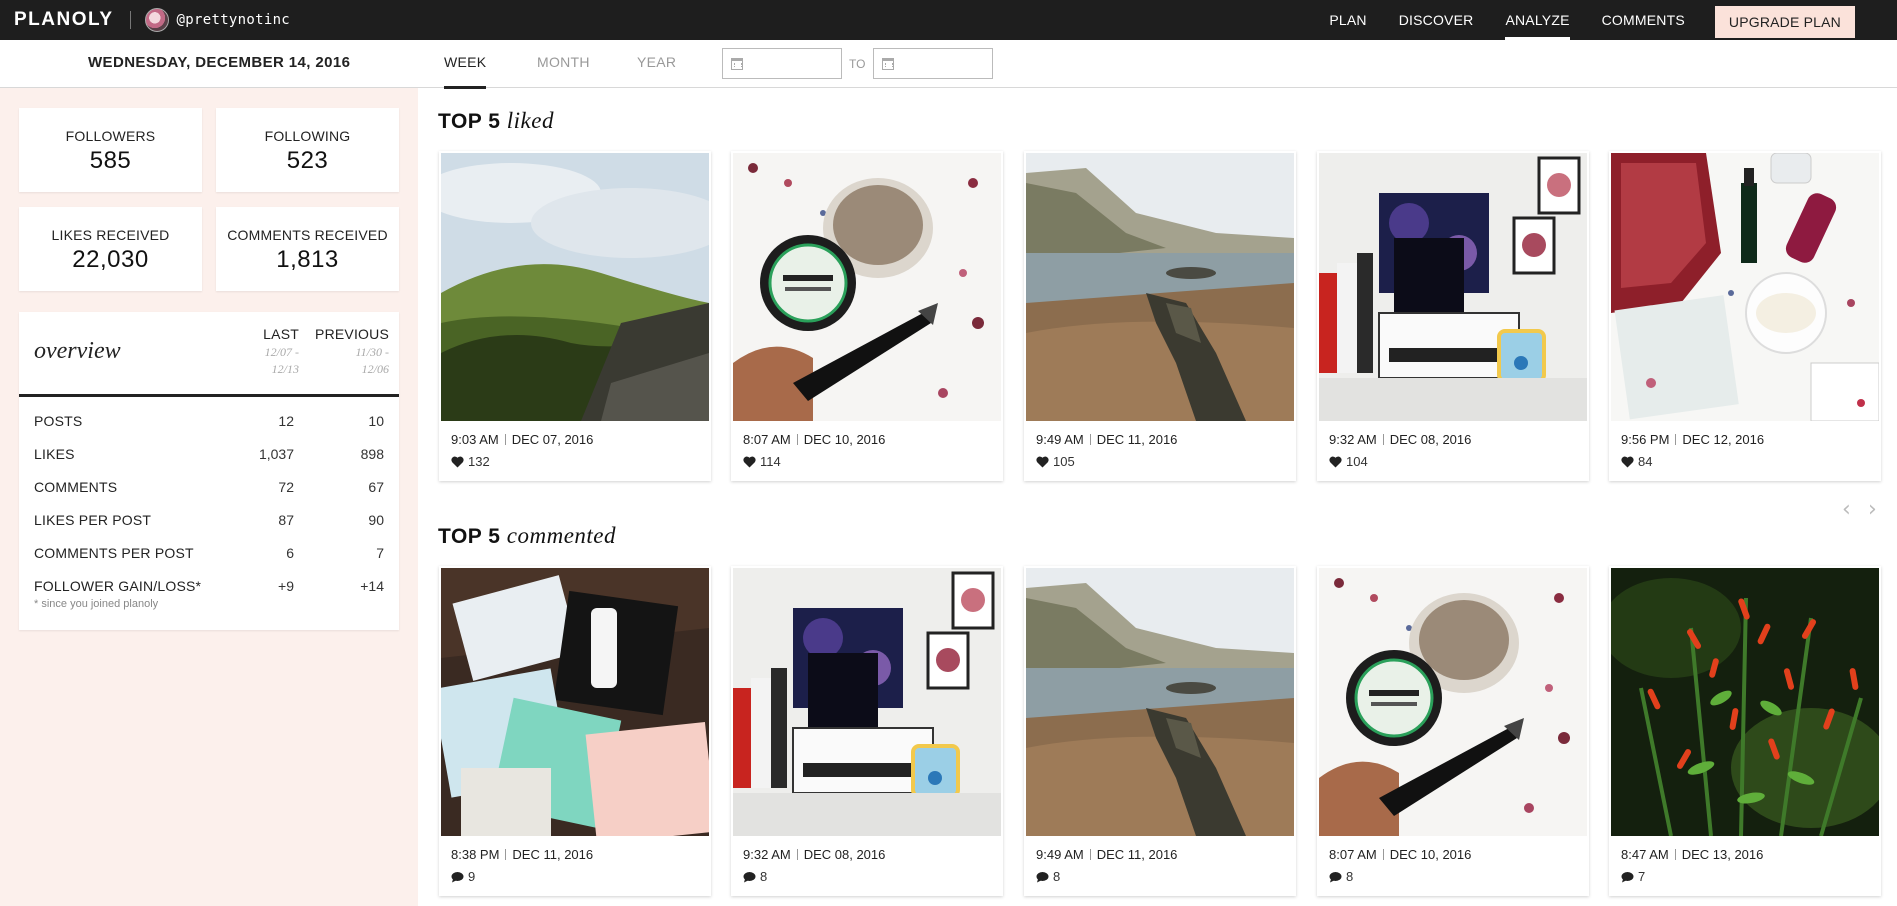 Image resolution: width=1897 pixels, height=906 pixels. Describe the element at coordinates (307, 235) in the screenshot. I see `stat-label: COMMENTS RECEIVED` at that location.